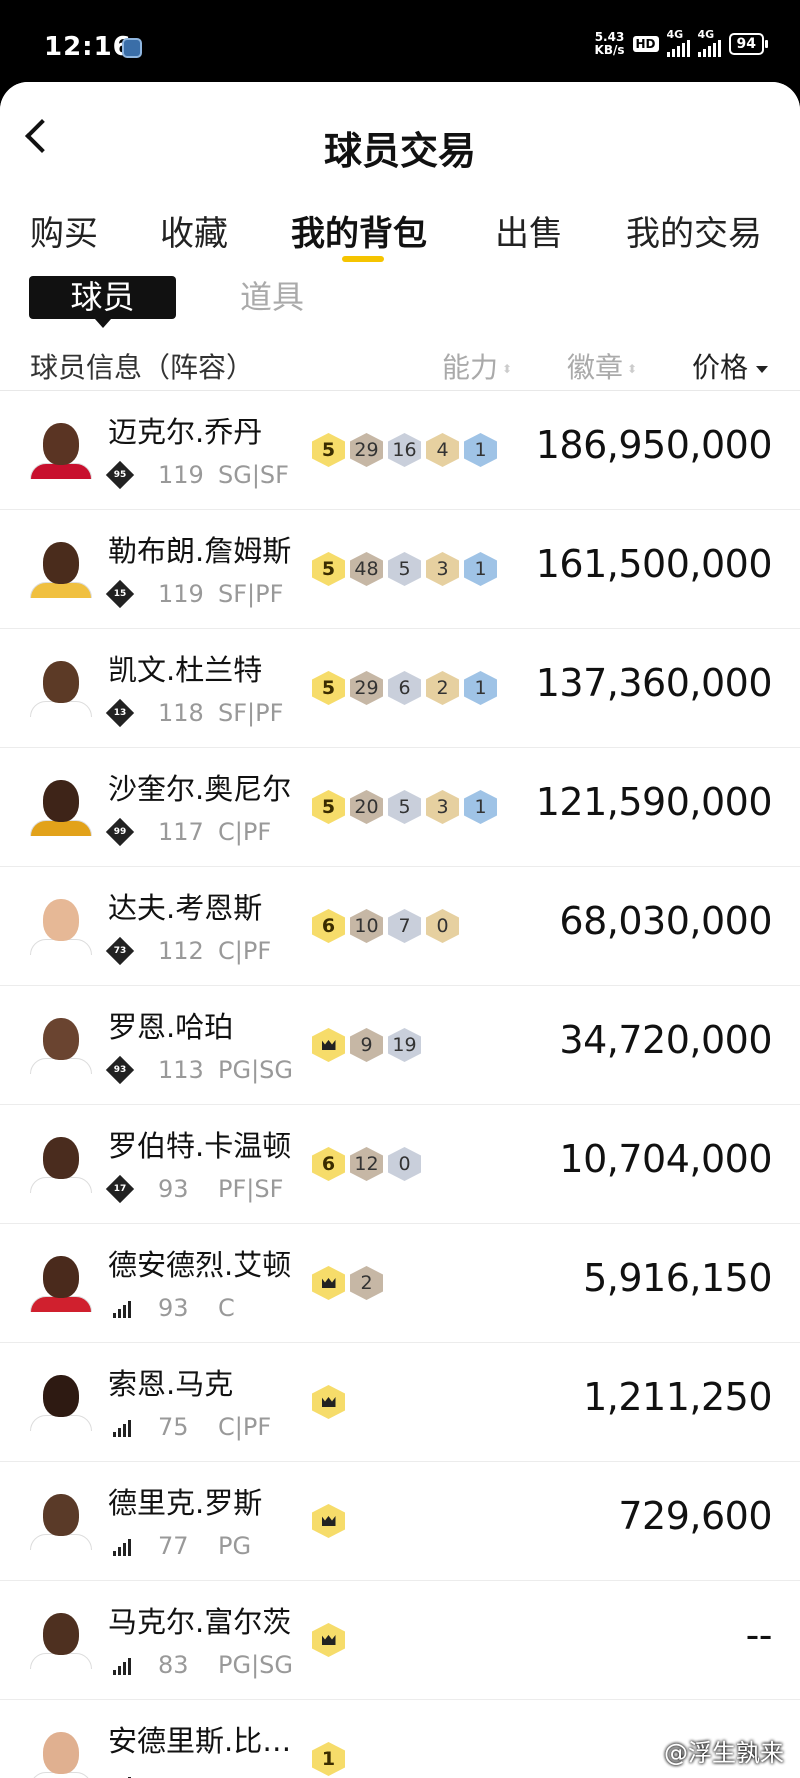 The width and height of the screenshot is (800, 1778). I want to click on player-row: 凯文.杜兰特 13 118 SF|PF 5 29 6 2 1 137,360,000, so click(400, 688).